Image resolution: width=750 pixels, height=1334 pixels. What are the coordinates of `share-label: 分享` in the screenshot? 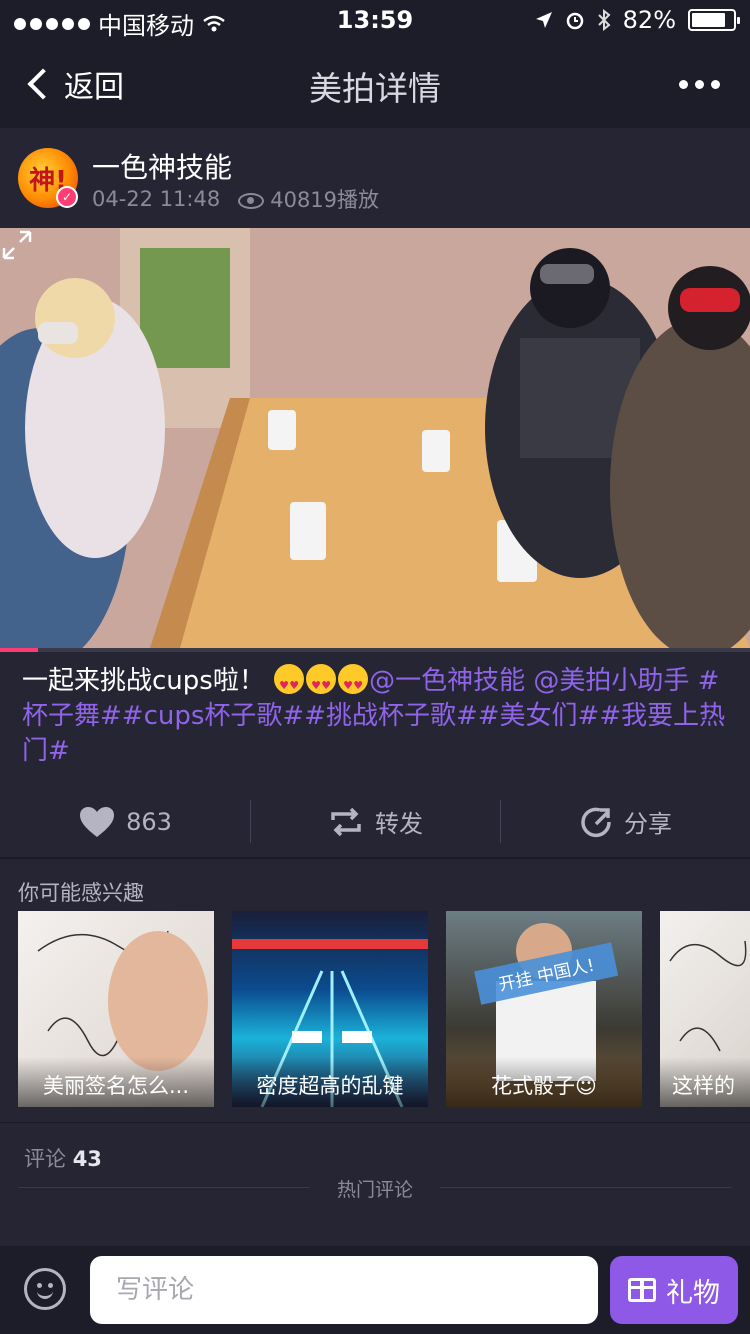 It's located at (648, 824).